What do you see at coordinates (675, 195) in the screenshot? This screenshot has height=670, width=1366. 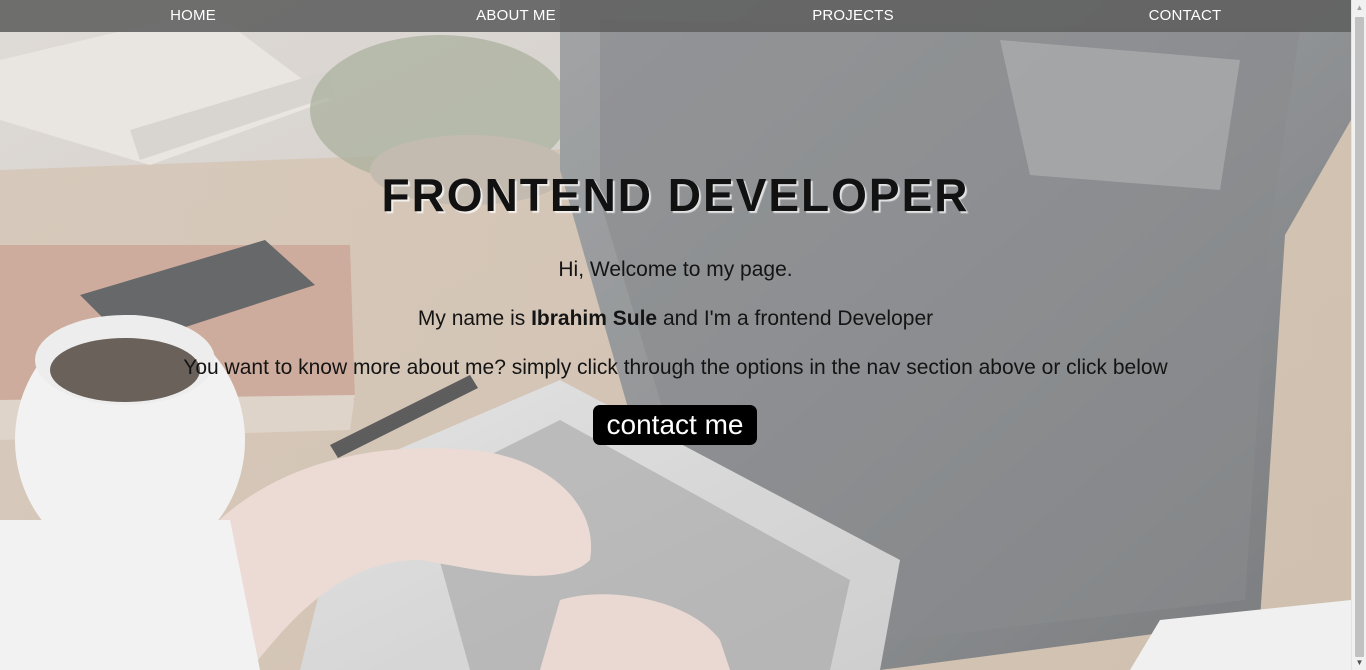 I see `hero-title: FRONTEND DEVELOPER` at bounding box center [675, 195].